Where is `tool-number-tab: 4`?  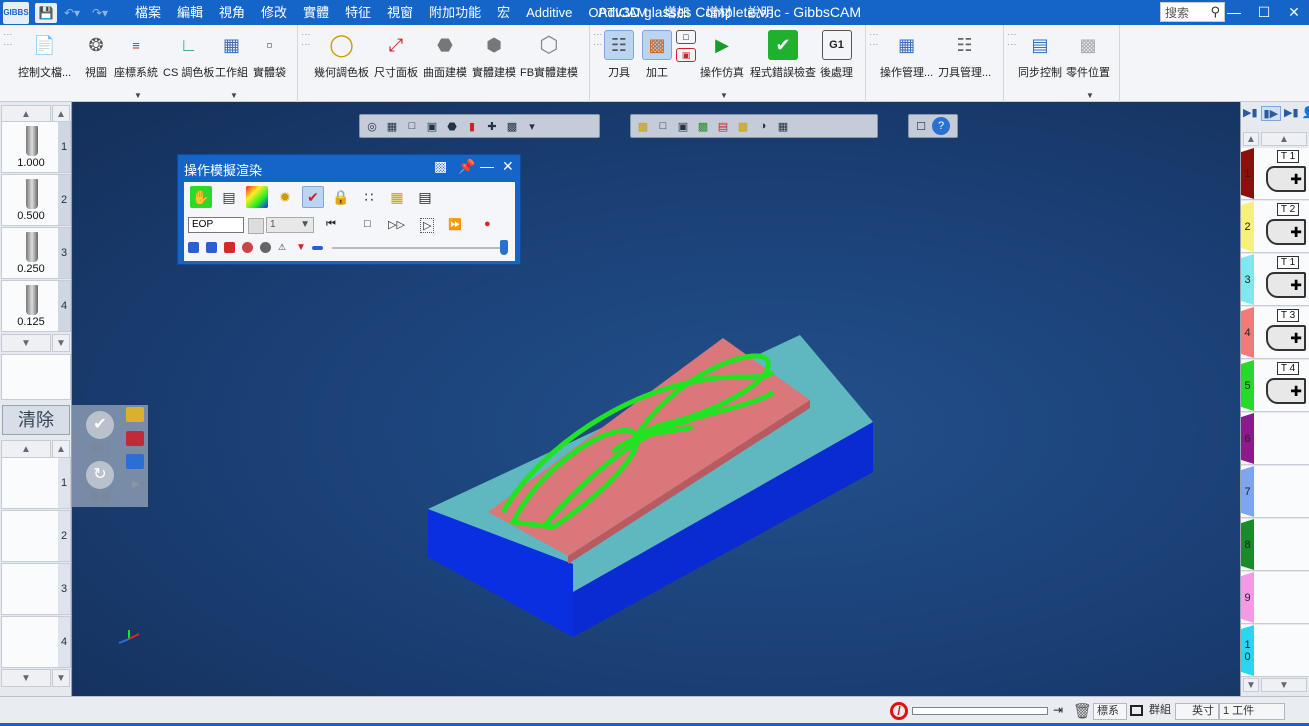 tool-number-tab: 4 is located at coordinates (64, 306).